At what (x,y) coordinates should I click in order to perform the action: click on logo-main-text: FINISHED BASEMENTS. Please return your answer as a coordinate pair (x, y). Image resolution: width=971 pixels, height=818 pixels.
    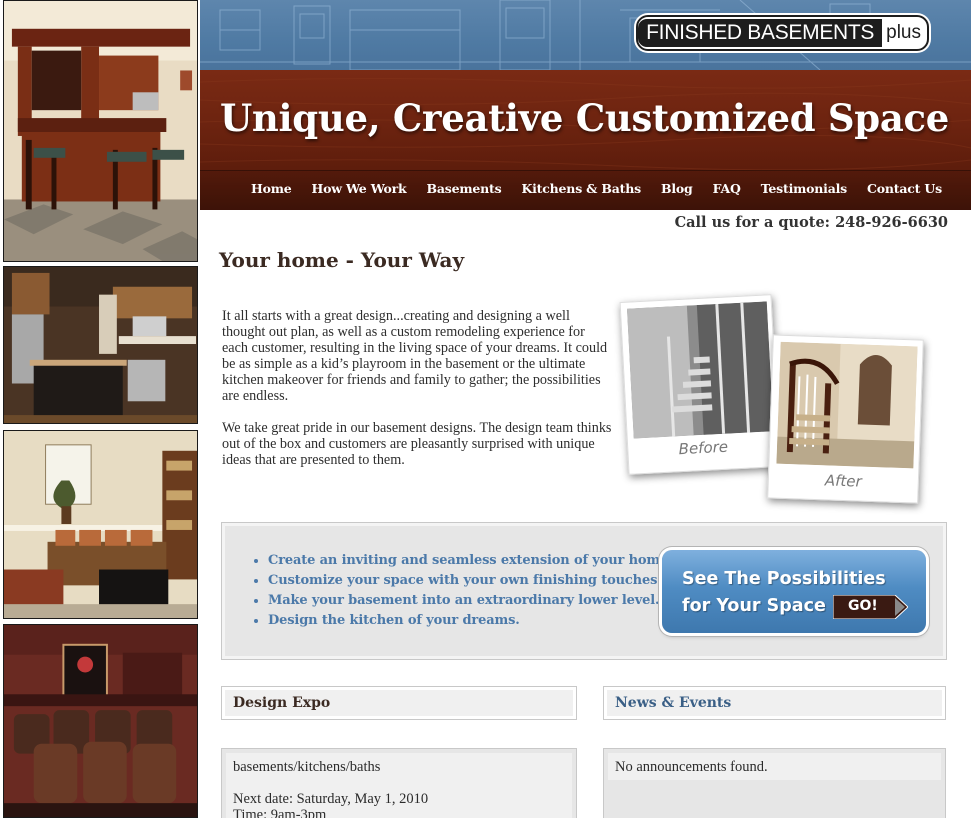
    Looking at the image, I should click on (760, 33).